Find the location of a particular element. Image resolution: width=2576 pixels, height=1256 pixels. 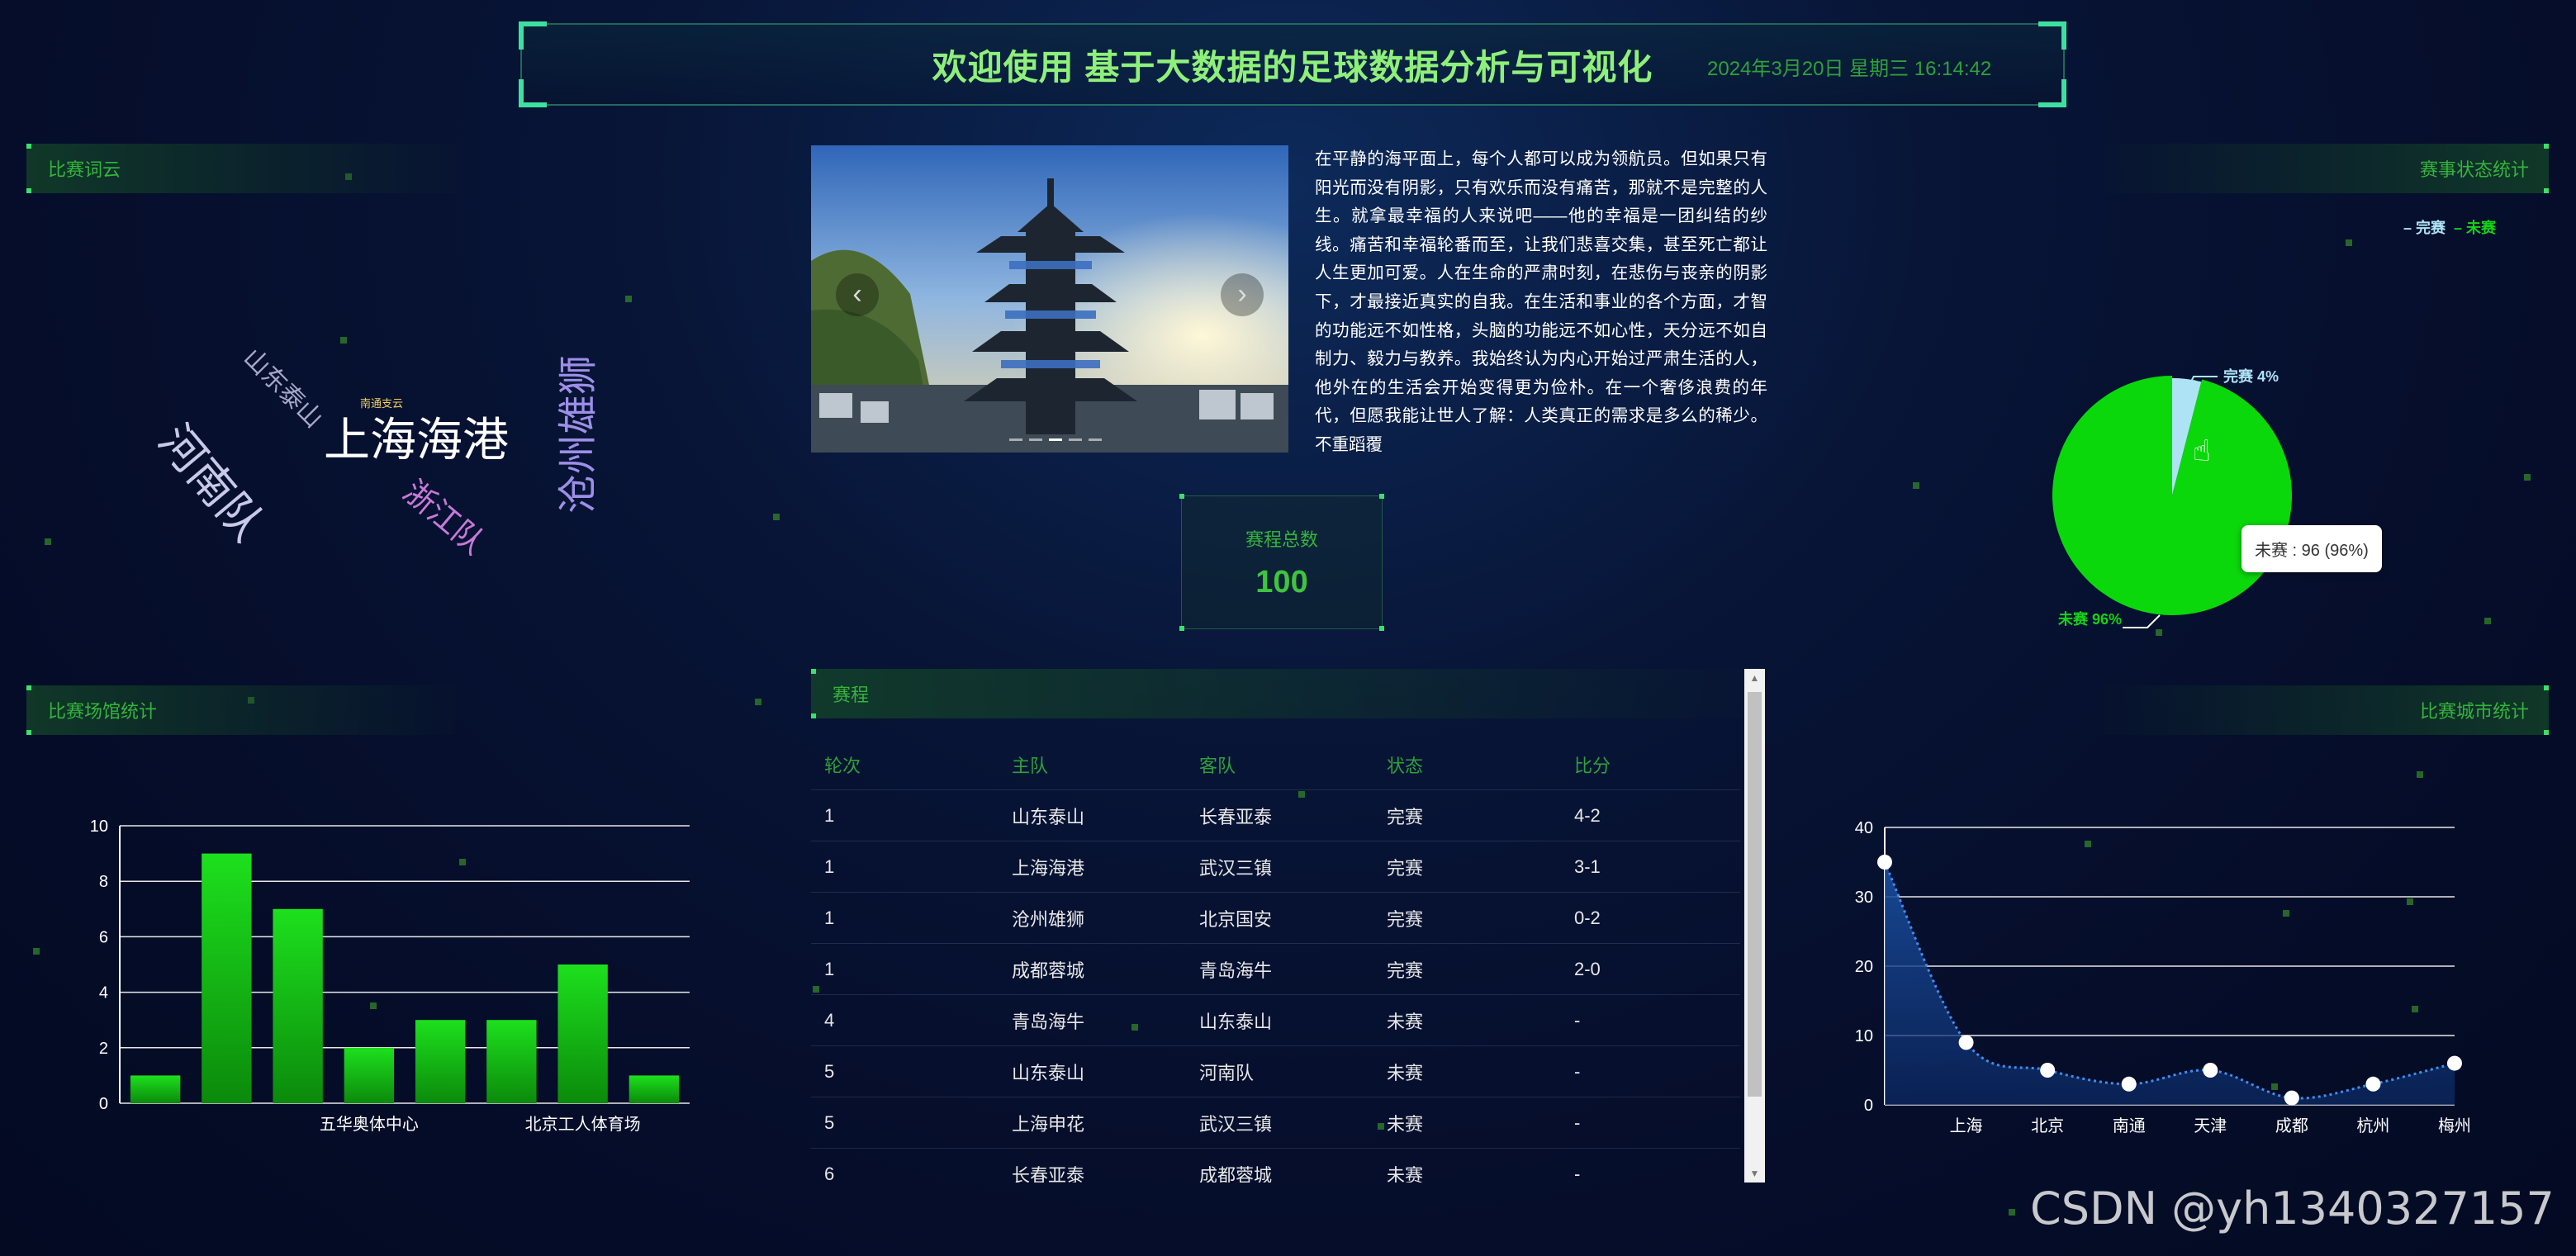

x-tick-label: 梅州 is located at coordinates (2454, 1125).